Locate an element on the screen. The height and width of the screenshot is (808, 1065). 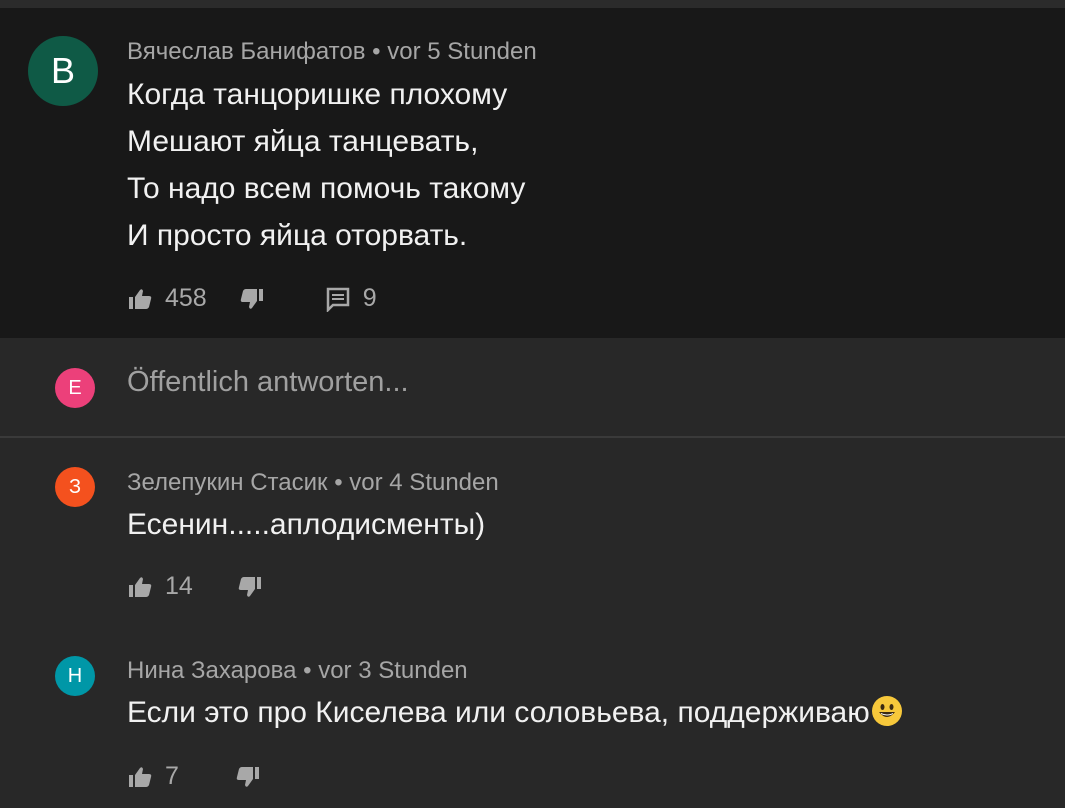
avatar-letter: З is located at coordinates (75, 486).